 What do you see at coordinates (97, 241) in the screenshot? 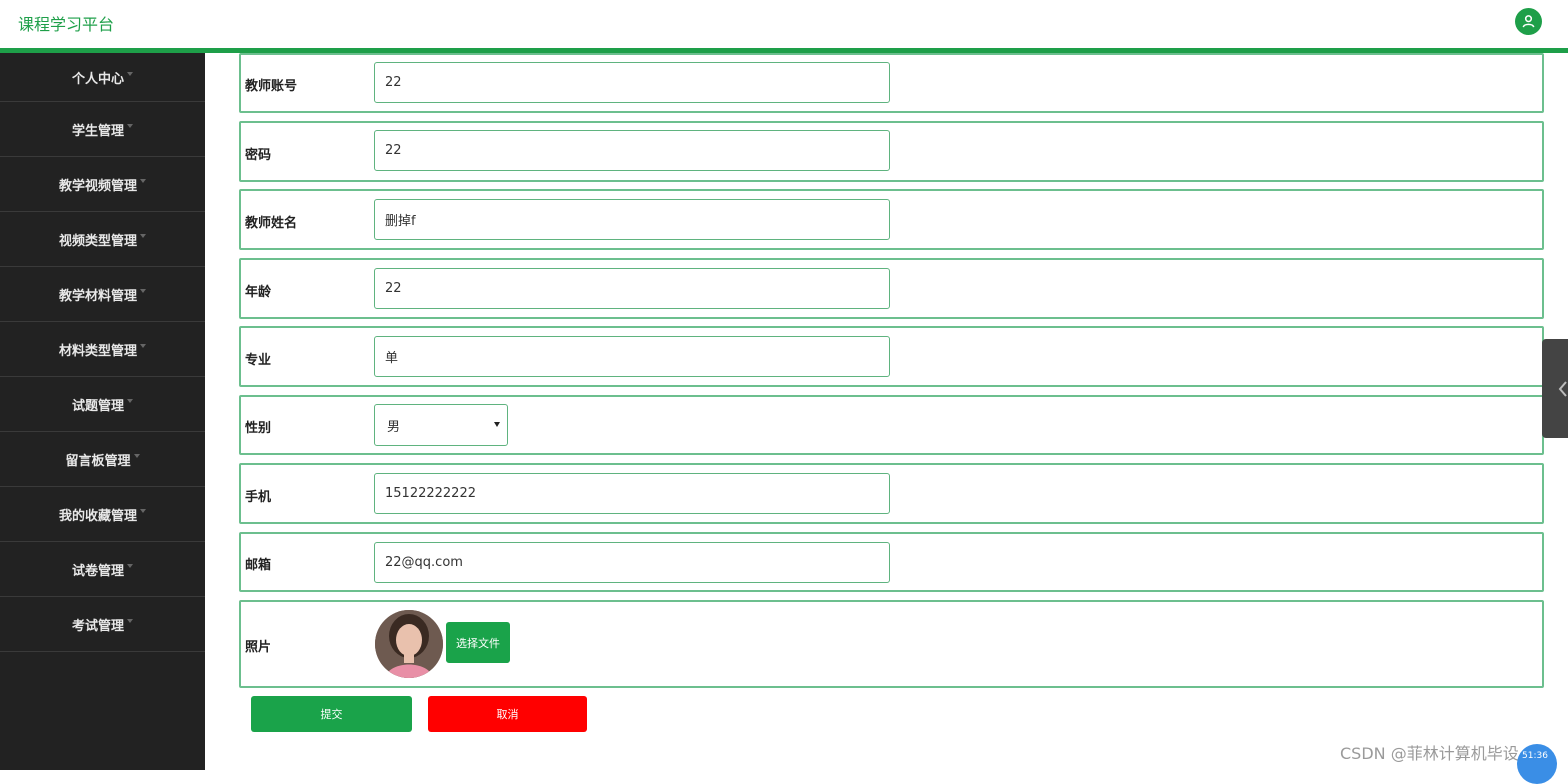
I see `sidebar-item-label: 视频类型管理` at bounding box center [97, 241].